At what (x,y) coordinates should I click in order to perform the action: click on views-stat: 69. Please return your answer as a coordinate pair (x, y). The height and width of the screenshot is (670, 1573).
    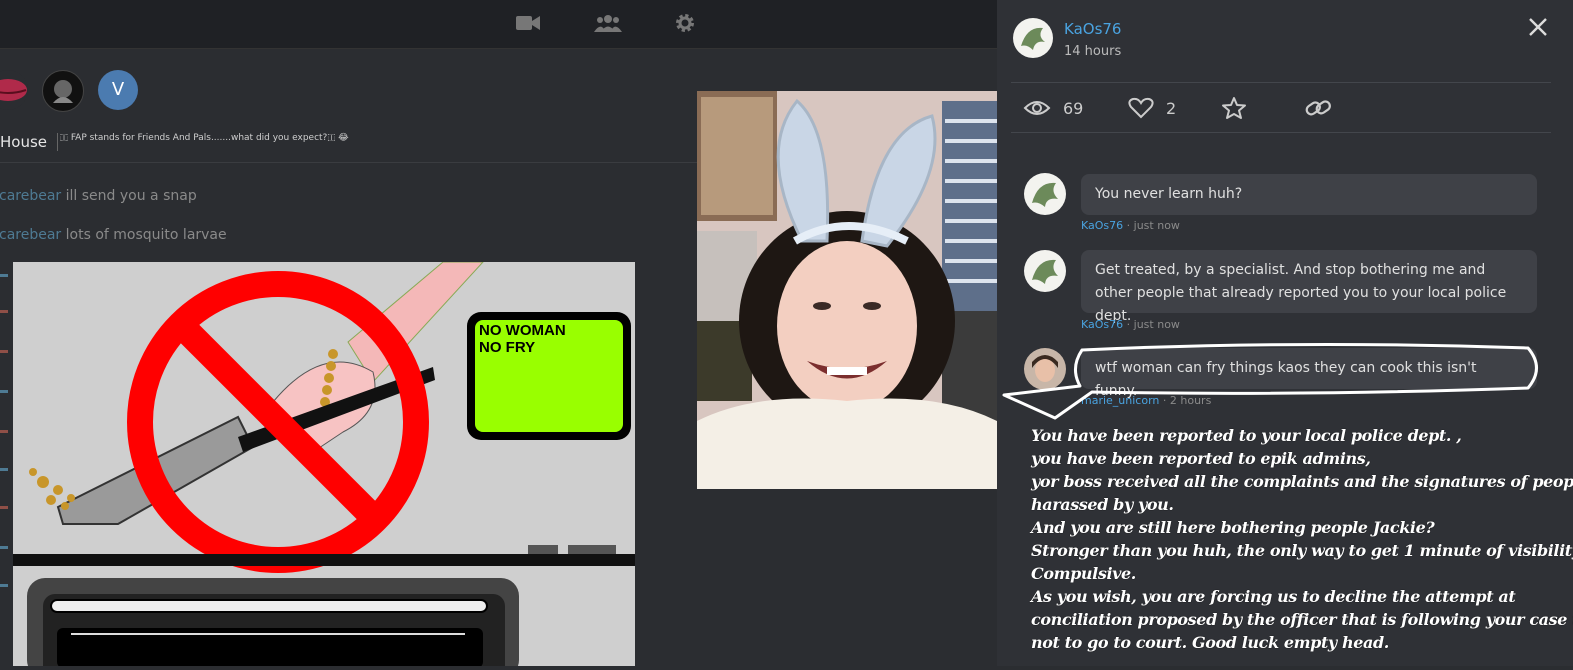
    Looking at the image, I should click on (1053, 108).